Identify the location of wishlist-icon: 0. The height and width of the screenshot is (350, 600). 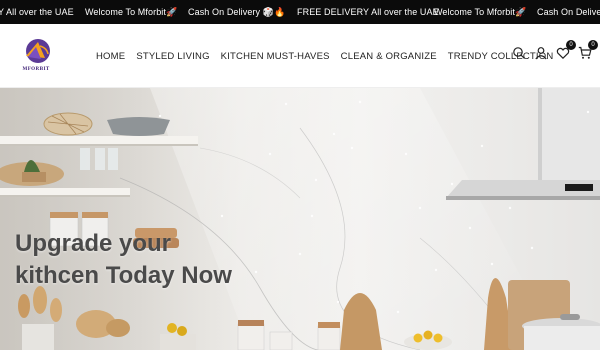
(566, 50).